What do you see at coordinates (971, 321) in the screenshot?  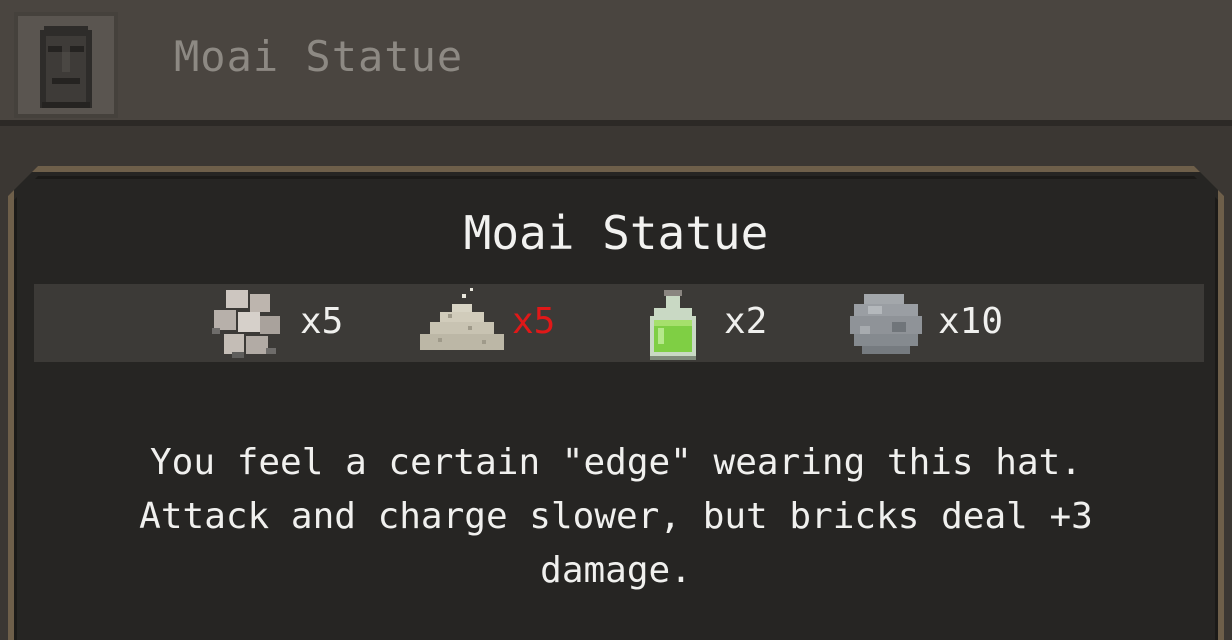 I see `ingredient-quantity: x10` at bounding box center [971, 321].